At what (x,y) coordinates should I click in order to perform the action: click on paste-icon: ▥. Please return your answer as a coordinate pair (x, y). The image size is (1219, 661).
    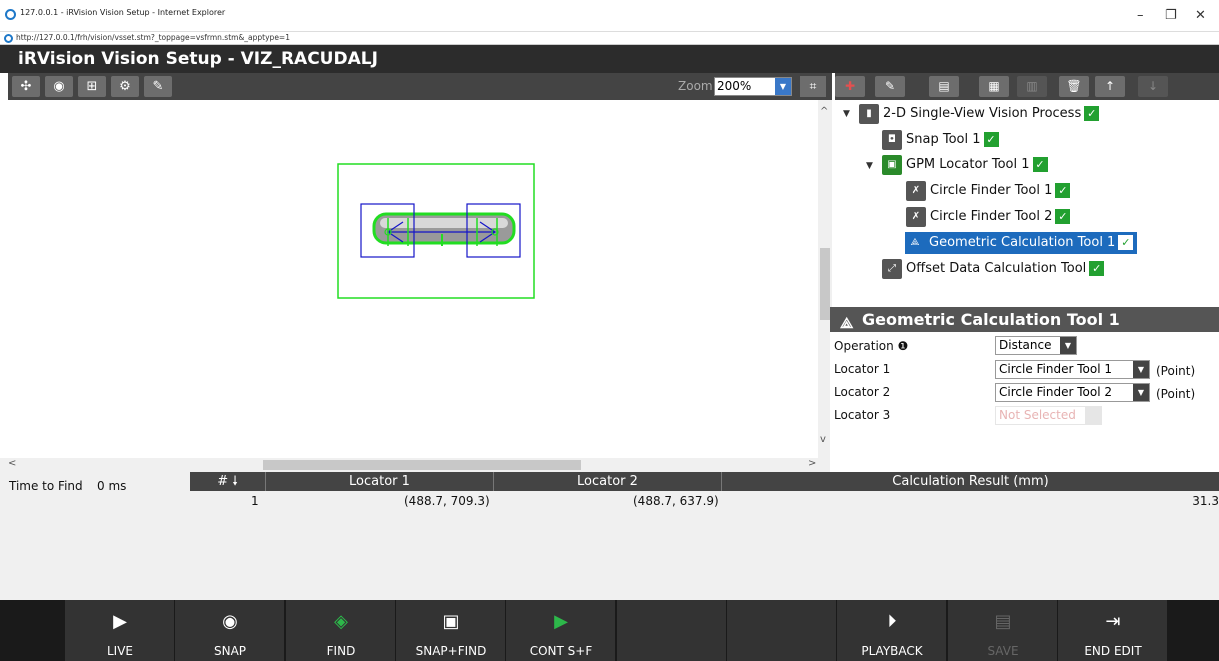
    Looking at the image, I should click on (1032, 86).